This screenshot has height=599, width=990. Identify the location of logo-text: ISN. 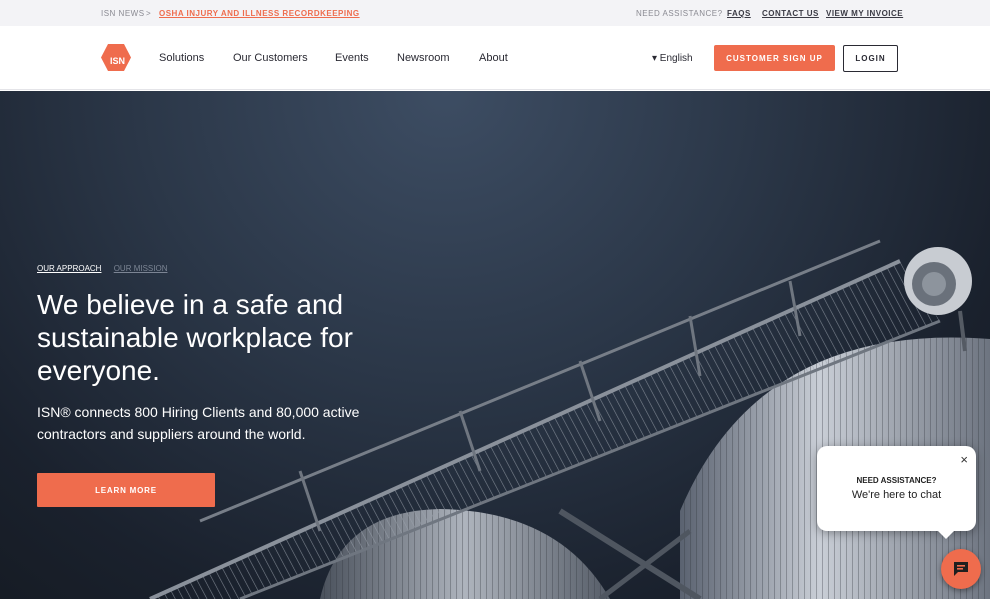
(118, 61).